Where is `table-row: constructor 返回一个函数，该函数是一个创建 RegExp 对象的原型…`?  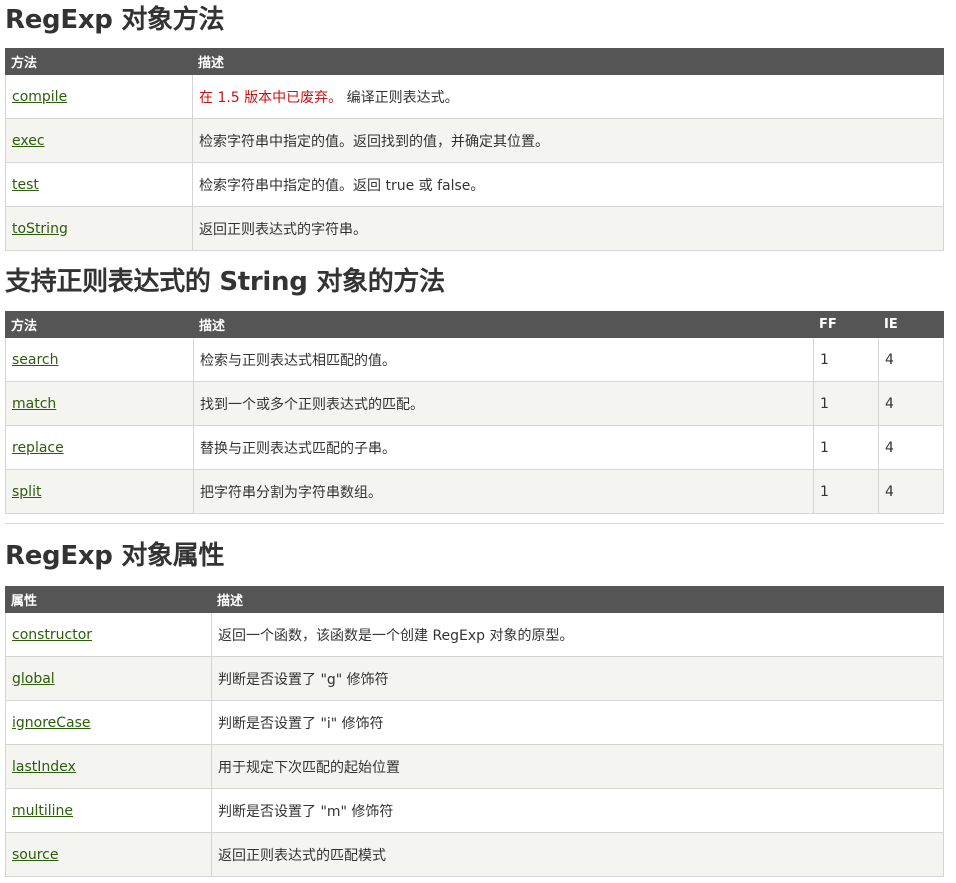
table-row: constructor 返回一个函数，该函数是一个创建 RegExp 对象的原型… is located at coordinates (474, 634).